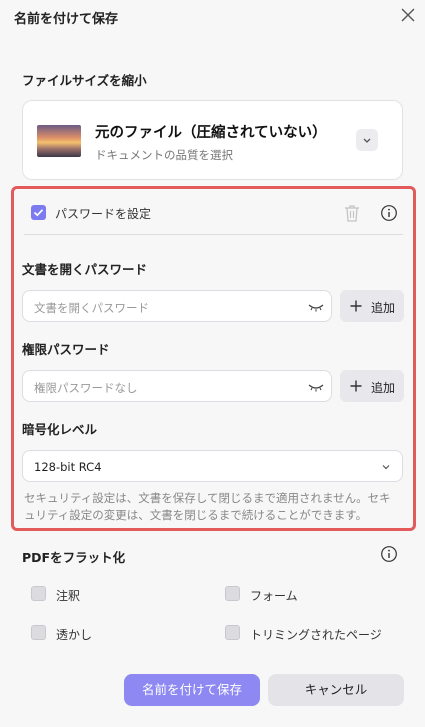  Describe the element at coordinates (316, 635) in the screenshot. I see `flatten-cropped-pages-label: トリミングされたページ` at that location.